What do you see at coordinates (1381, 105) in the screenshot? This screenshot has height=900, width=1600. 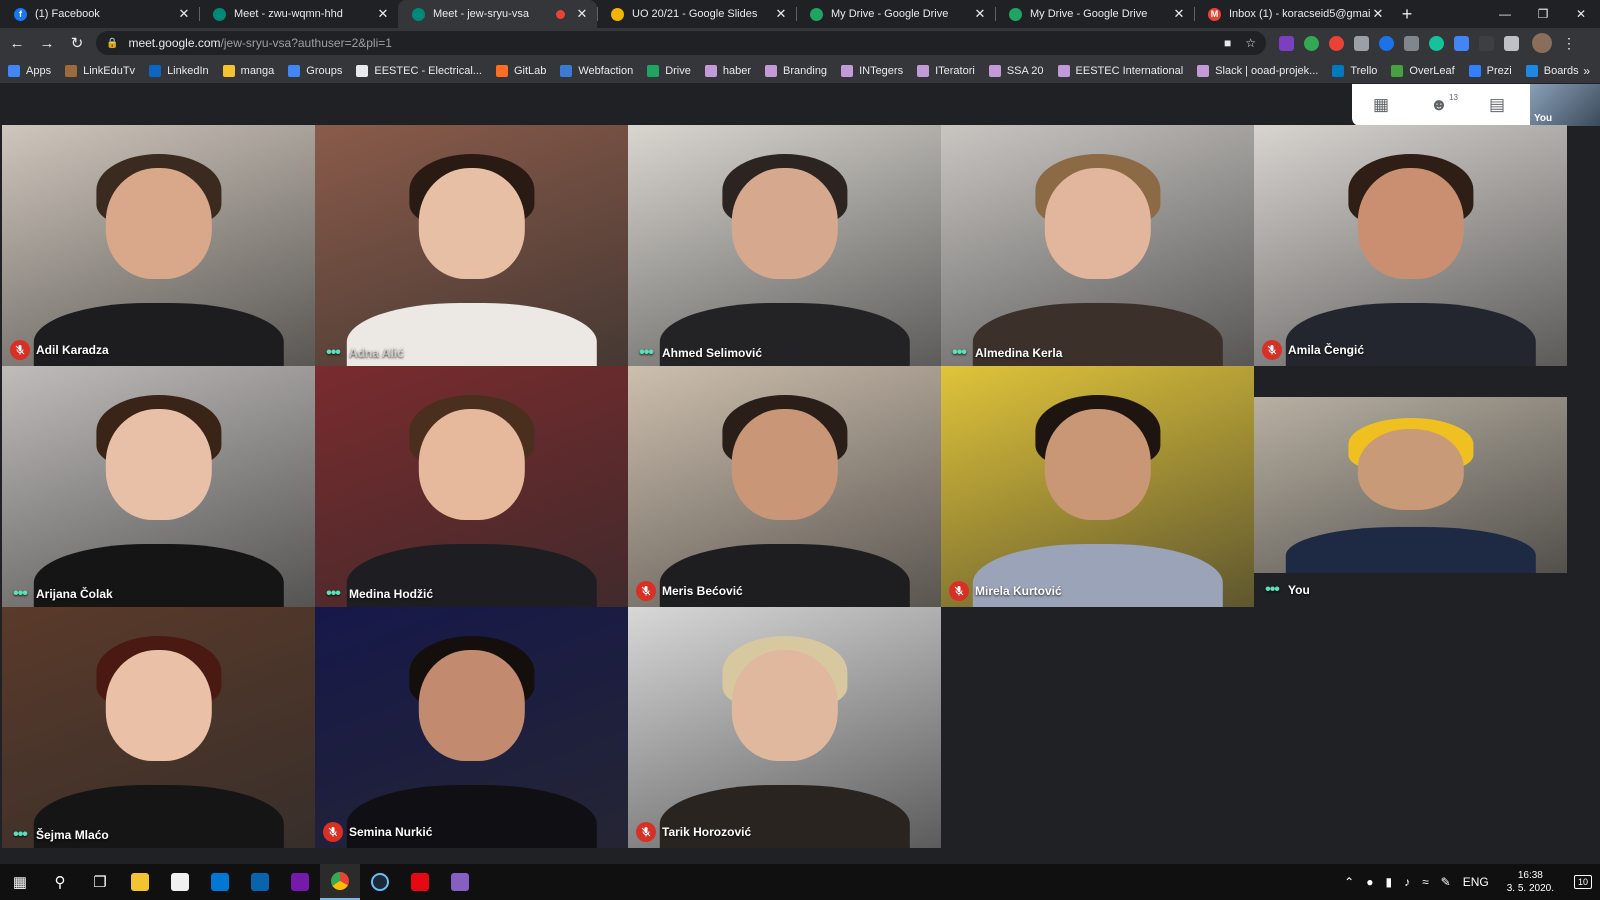 I see `grid-layout-button: ▦` at bounding box center [1381, 105].